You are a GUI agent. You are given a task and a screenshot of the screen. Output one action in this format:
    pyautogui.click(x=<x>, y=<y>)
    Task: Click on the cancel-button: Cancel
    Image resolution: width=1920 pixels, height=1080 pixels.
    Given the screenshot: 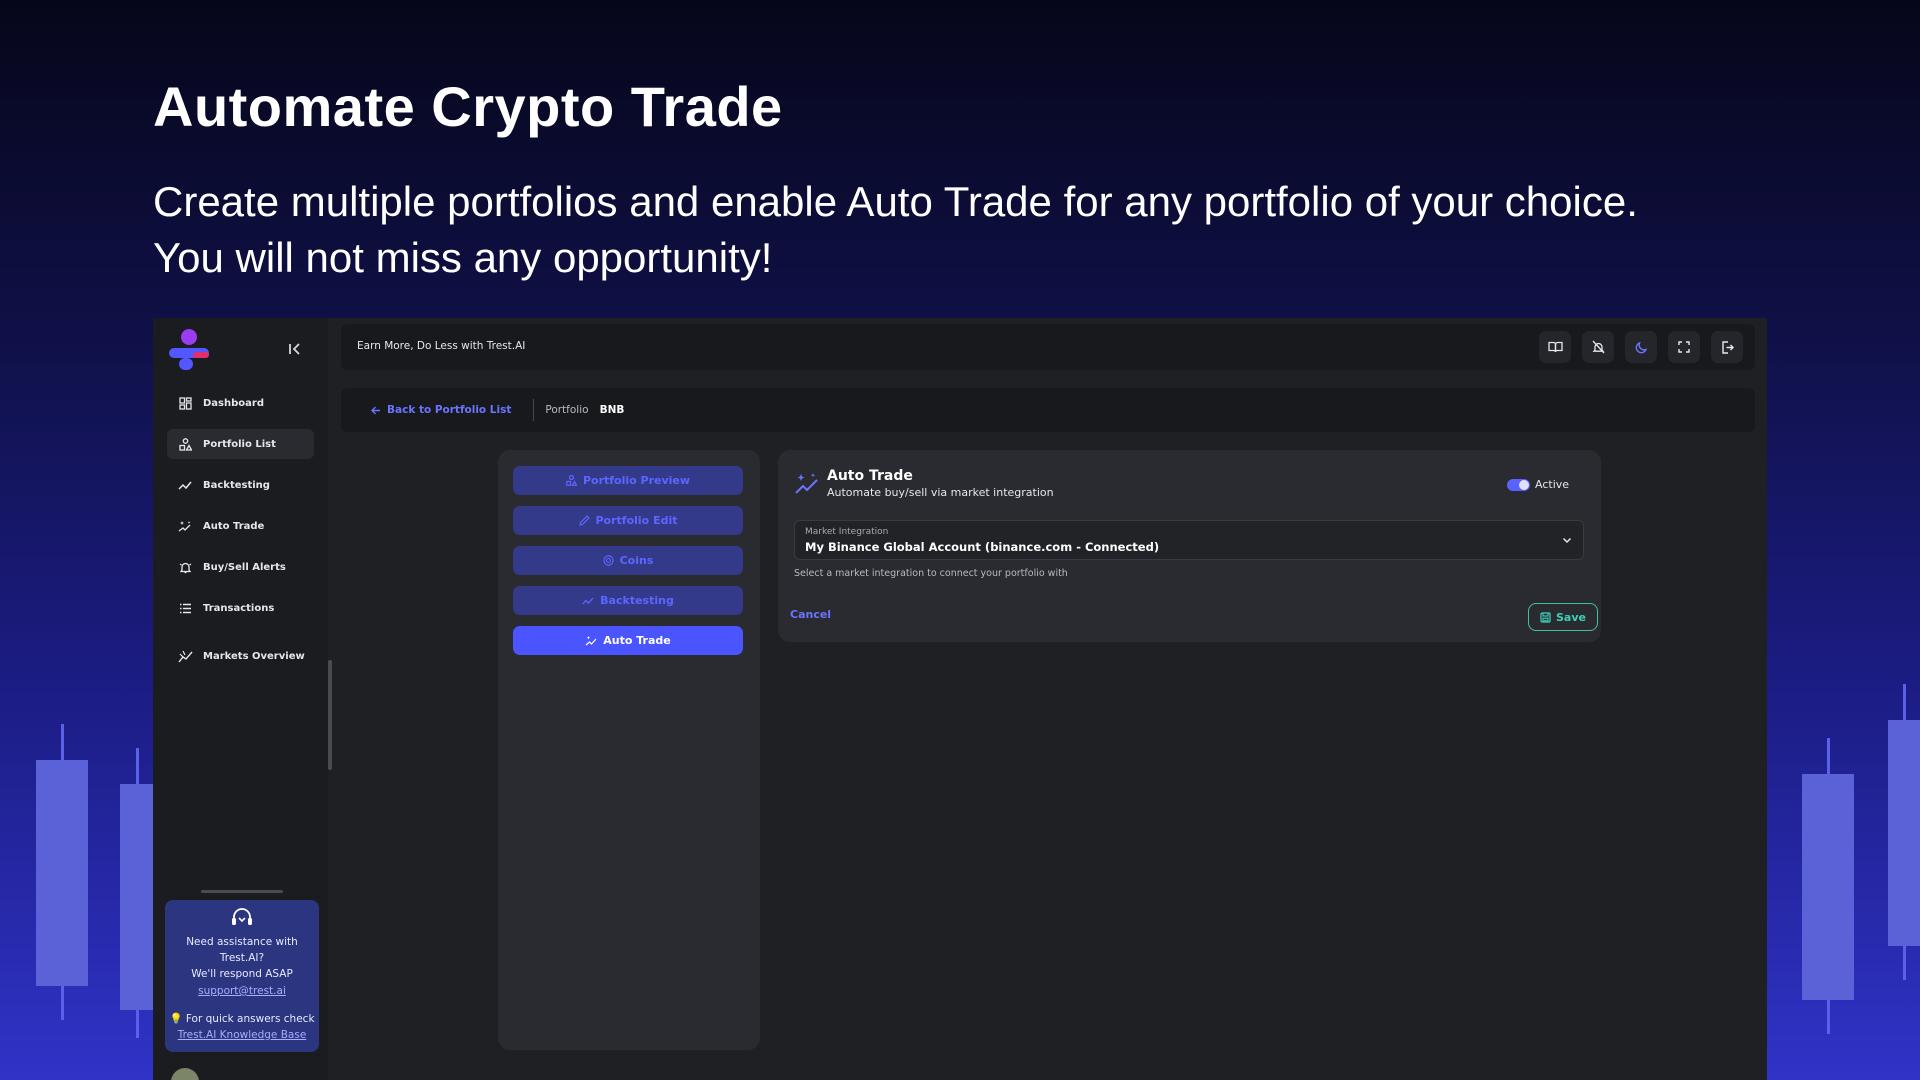 What is the action you would take?
    pyautogui.click(x=810, y=614)
    